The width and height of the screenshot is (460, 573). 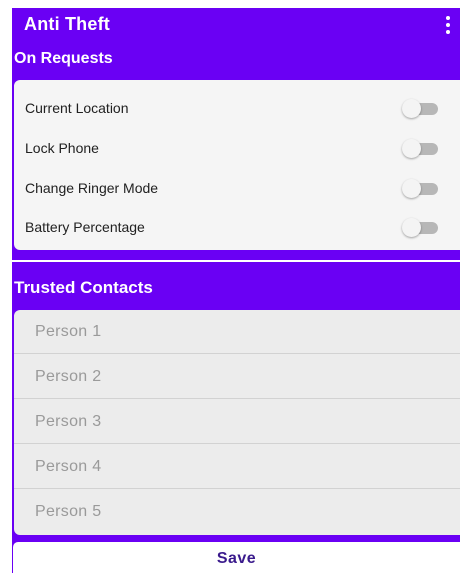 I want to click on section-divider, so click(x=236, y=261).